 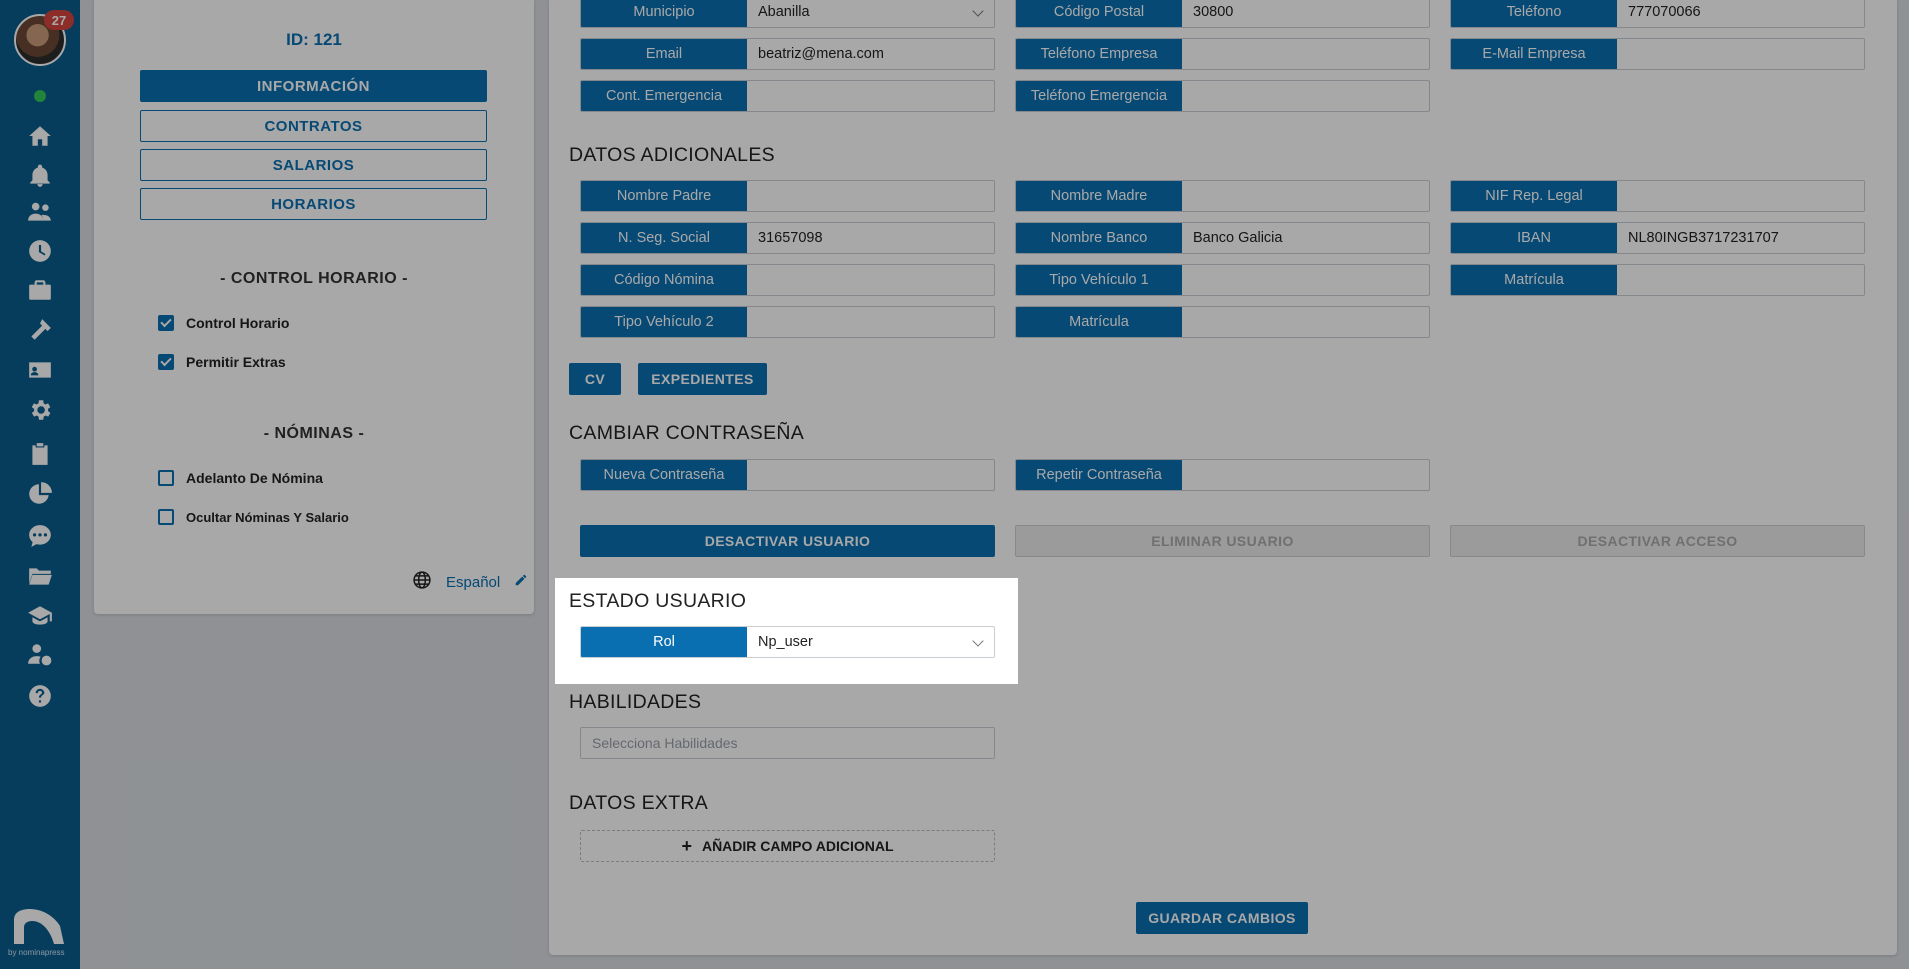 What do you see at coordinates (40, 454) in the screenshot?
I see `clipboard-icon` at bounding box center [40, 454].